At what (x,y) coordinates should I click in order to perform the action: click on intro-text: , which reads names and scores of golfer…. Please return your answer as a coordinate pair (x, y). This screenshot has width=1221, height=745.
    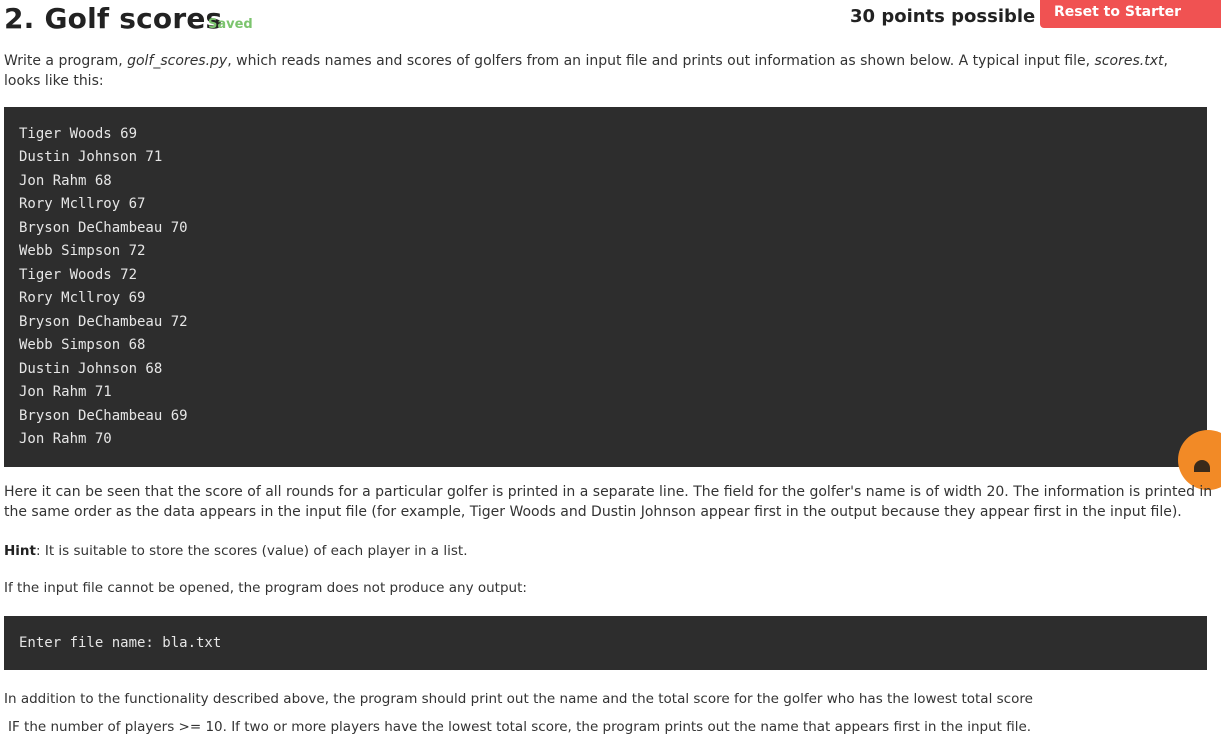
    Looking at the image, I should click on (661, 61).